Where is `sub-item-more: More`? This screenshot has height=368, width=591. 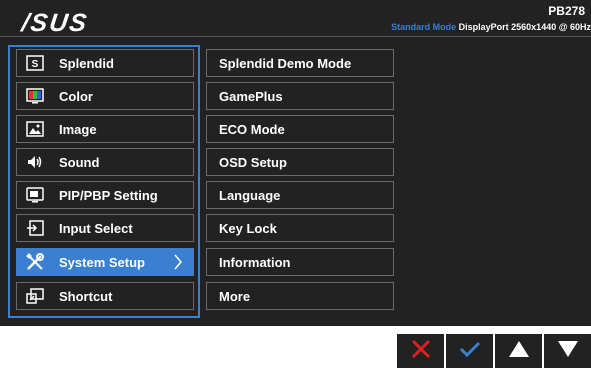 sub-item-more: More is located at coordinates (300, 296).